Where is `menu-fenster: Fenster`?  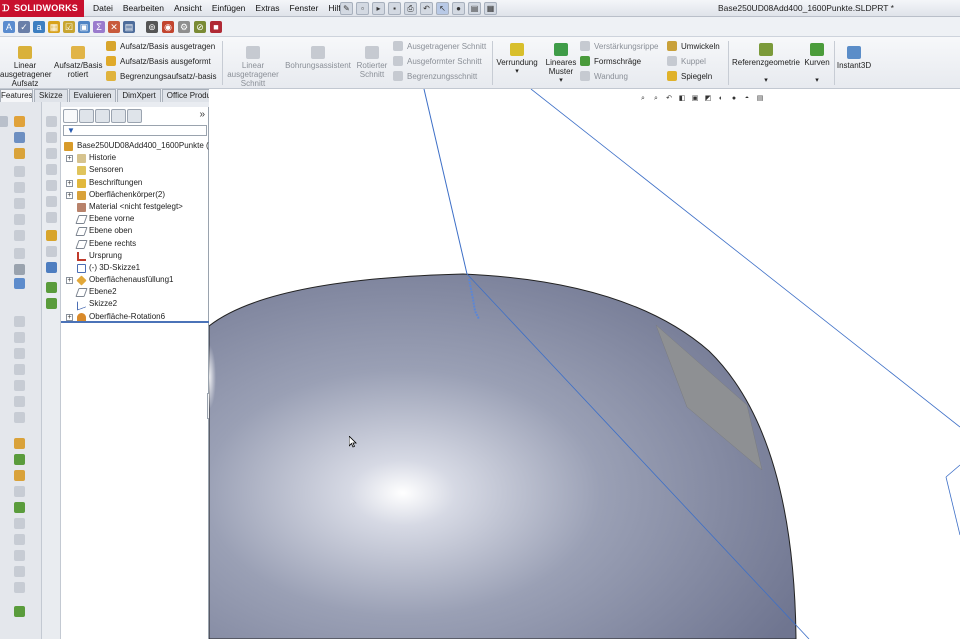 menu-fenster: Fenster is located at coordinates (304, 8).